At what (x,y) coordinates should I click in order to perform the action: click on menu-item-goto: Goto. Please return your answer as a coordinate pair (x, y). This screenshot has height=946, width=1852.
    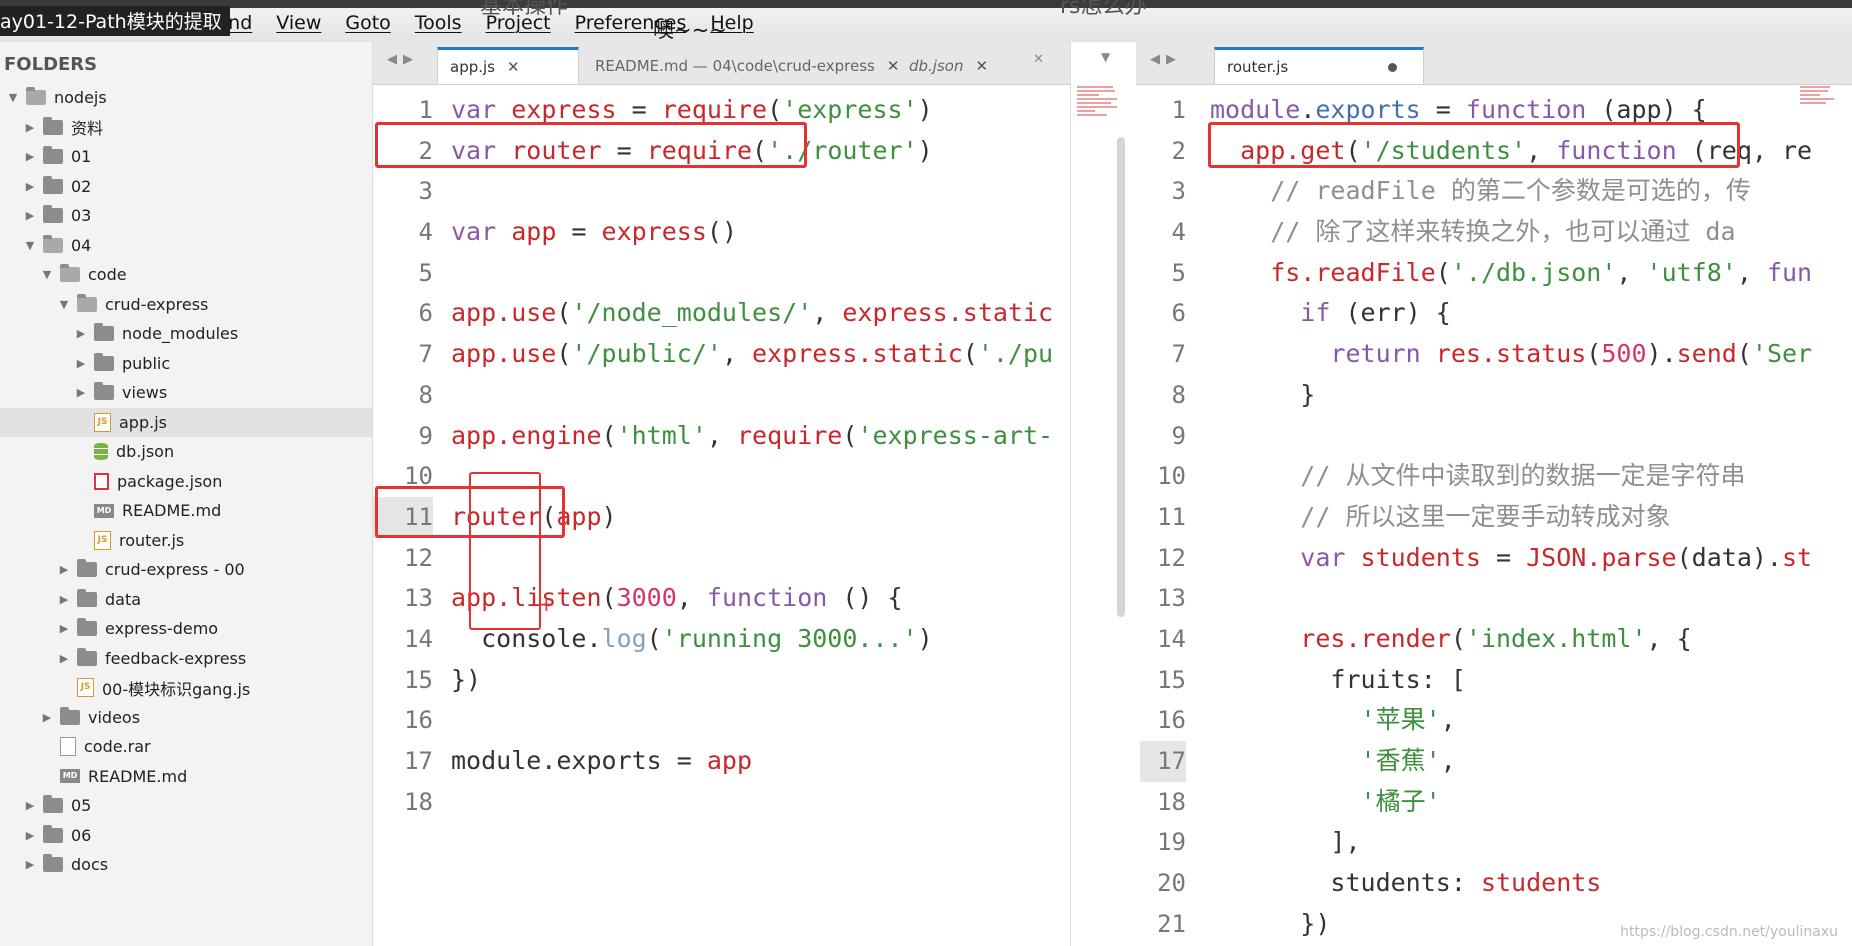
    Looking at the image, I should click on (367, 23).